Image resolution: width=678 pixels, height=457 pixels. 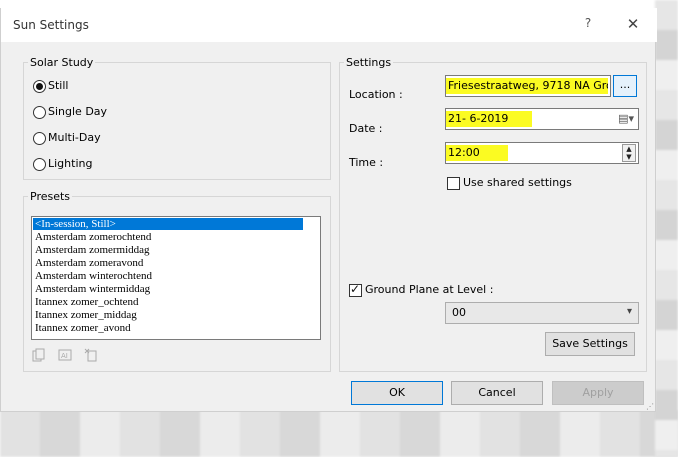 I want to click on time-field: 12:00 ▲ ▼, so click(x=542, y=153).